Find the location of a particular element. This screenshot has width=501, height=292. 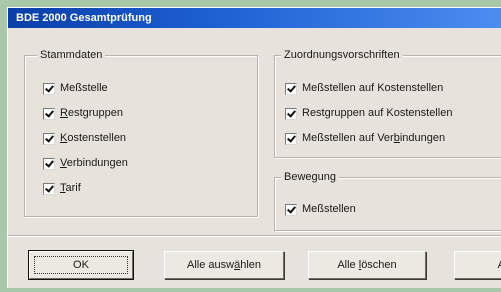

delete-all-button-label: Alle löschen is located at coordinates (367, 265).